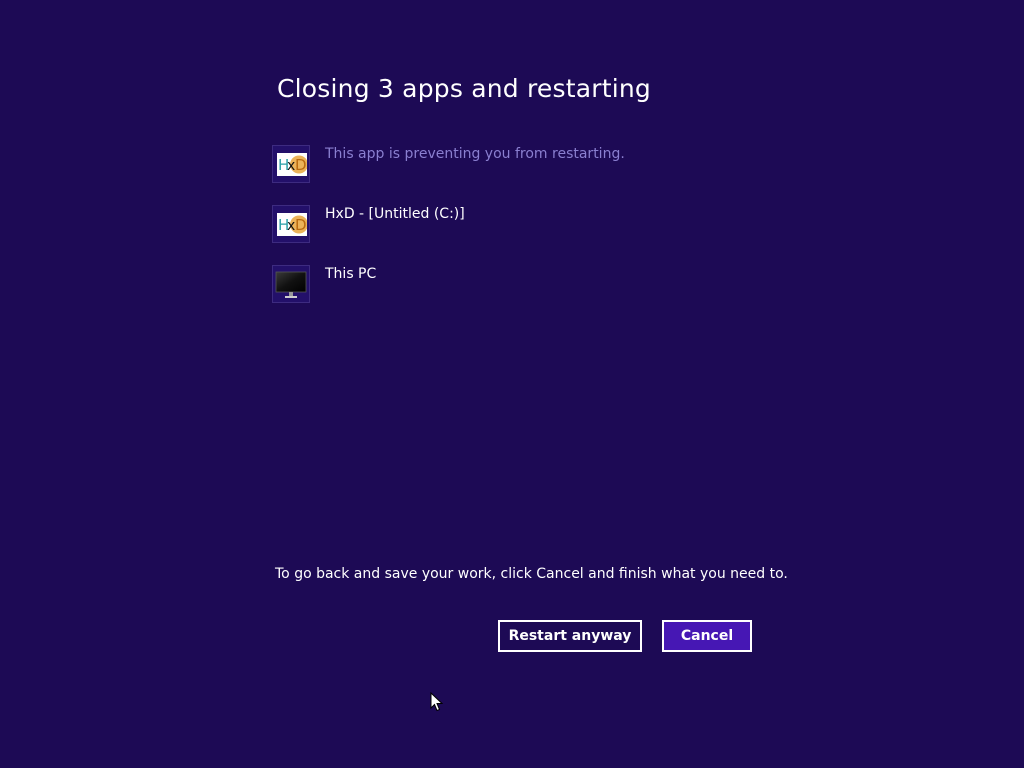  I want to click on app-label: This PC, so click(351, 274).